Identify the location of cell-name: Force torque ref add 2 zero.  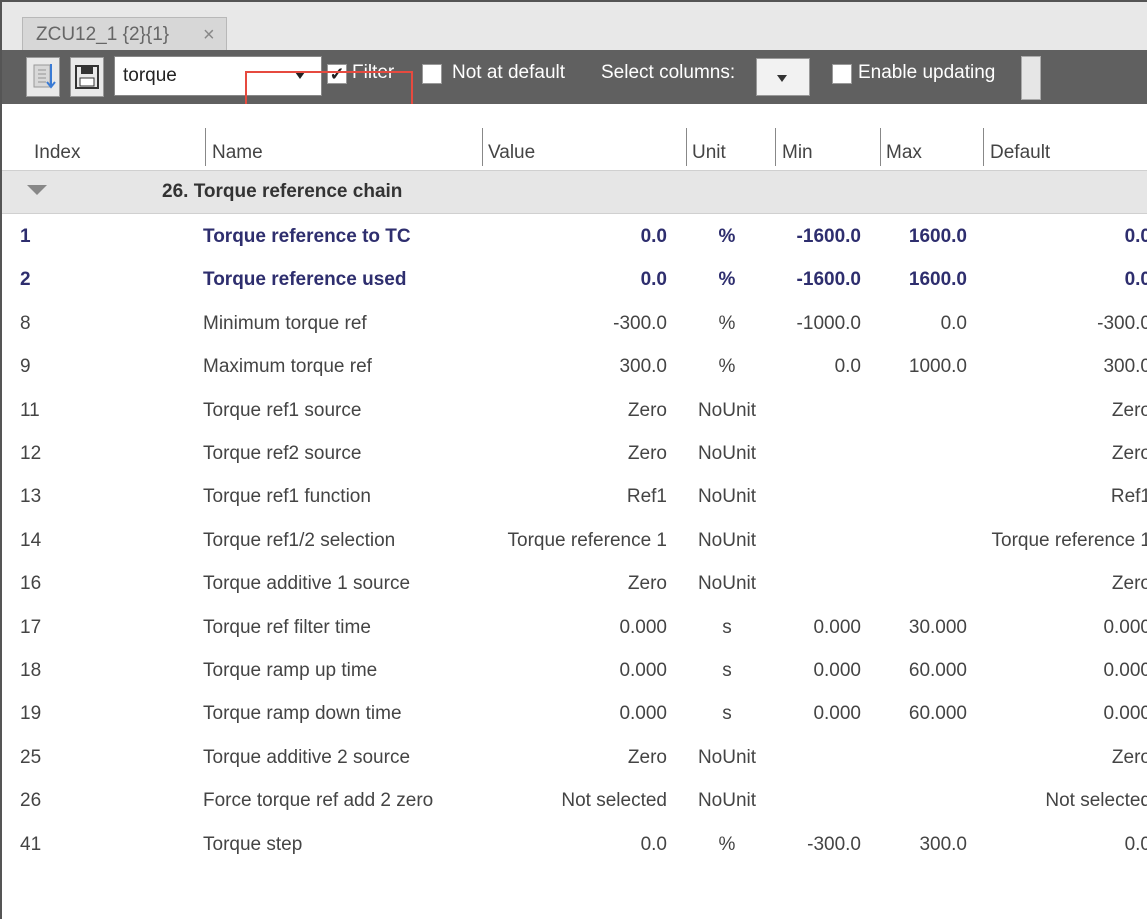
(318, 801).